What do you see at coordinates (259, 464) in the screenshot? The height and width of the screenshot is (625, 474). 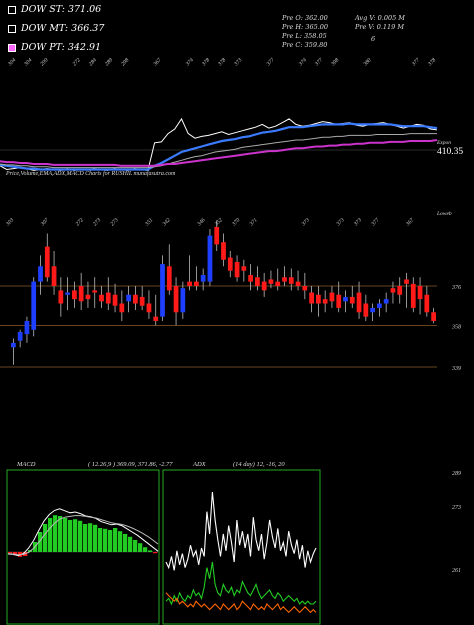 I see `adx-stats: (14 day) 12, -16, 20` at bounding box center [259, 464].